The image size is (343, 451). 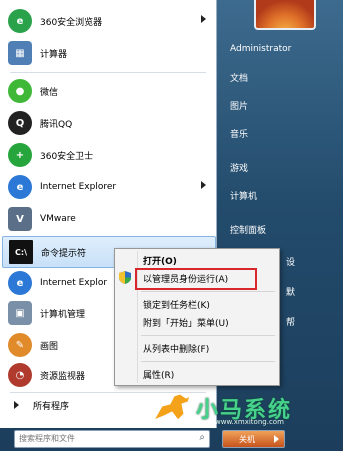 What do you see at coordinates (247, 439) in the screenshot?
I see `shutdown-button: 关机` at bounding box center [247, 439].